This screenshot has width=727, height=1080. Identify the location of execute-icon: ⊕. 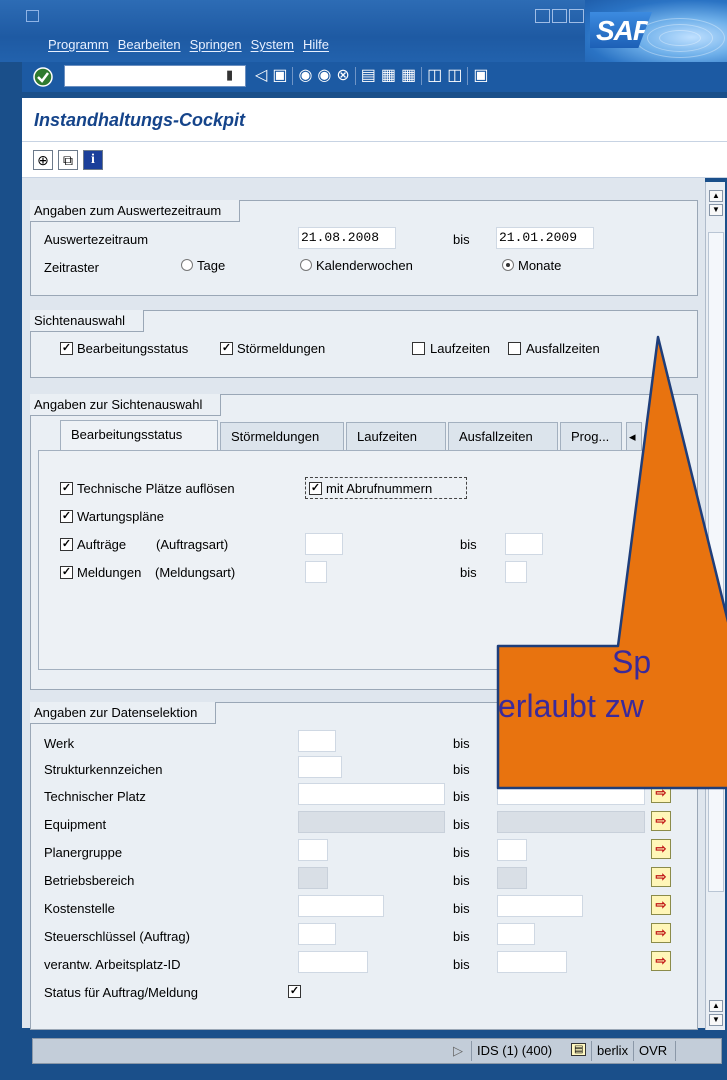
(43, 160).